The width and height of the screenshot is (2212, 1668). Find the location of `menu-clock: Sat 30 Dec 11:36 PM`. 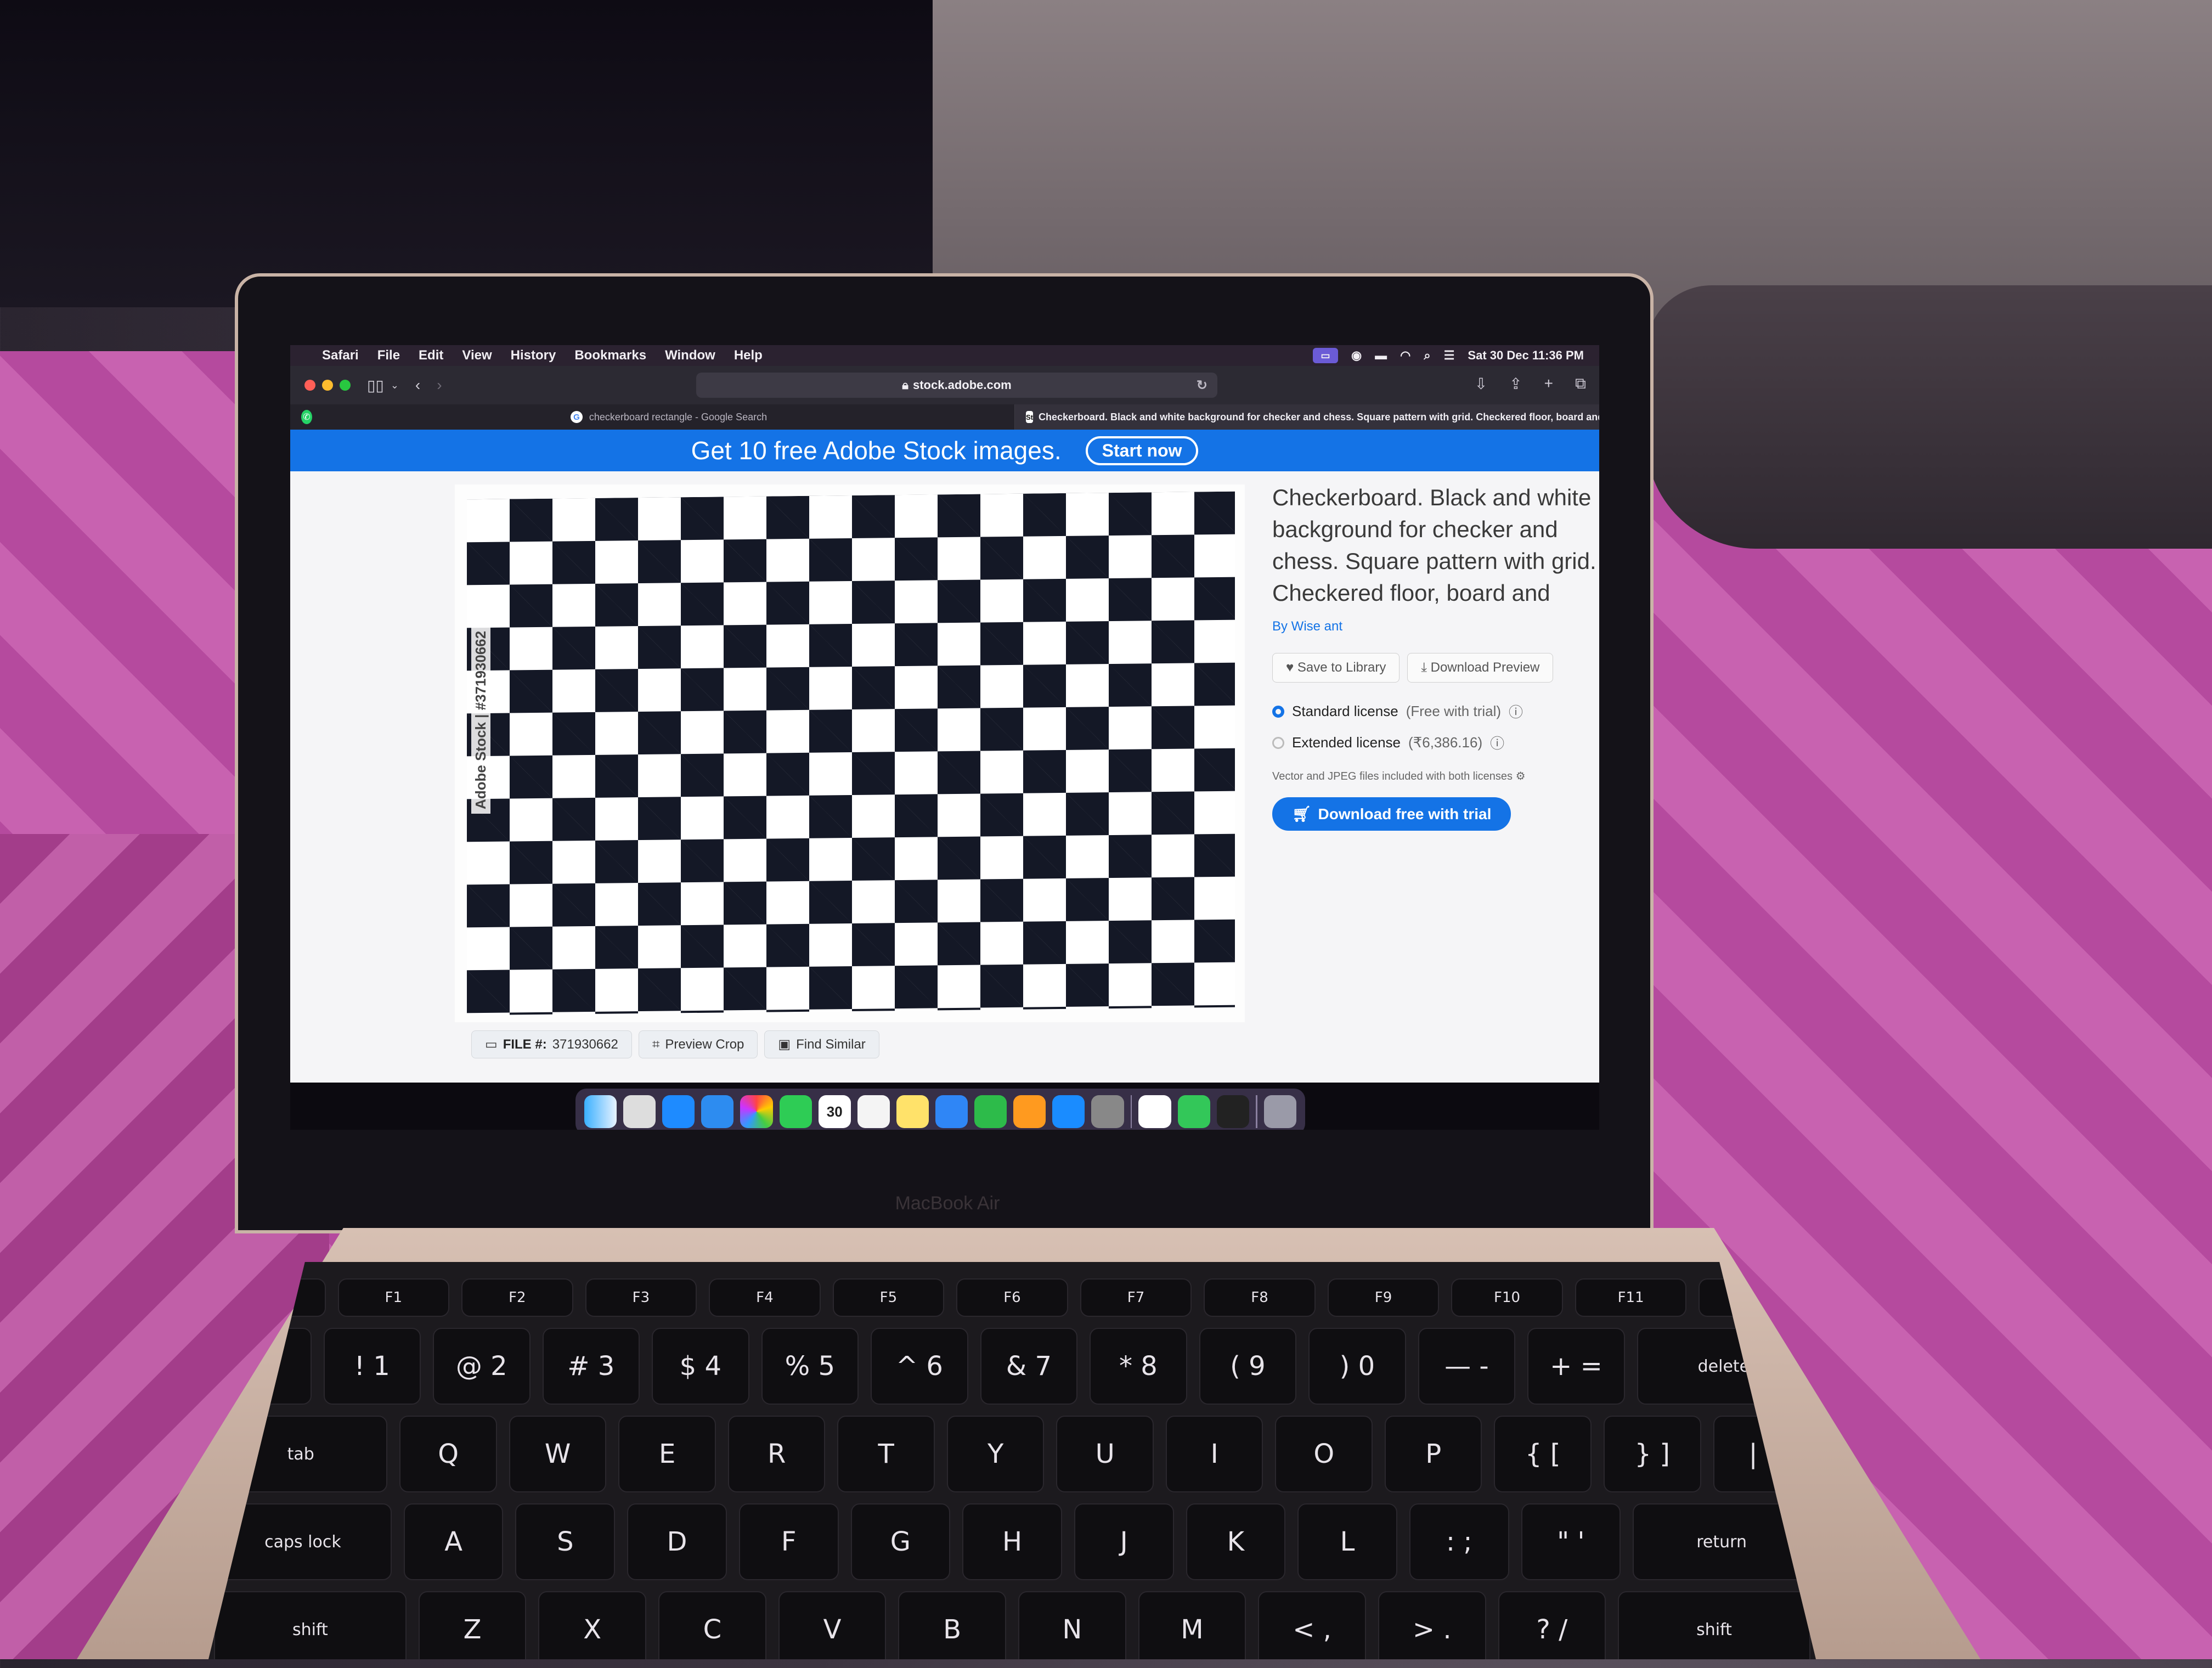

menu-clock: Sat 30 Dec 11:36 PM is located at coordinates (1526, 355).